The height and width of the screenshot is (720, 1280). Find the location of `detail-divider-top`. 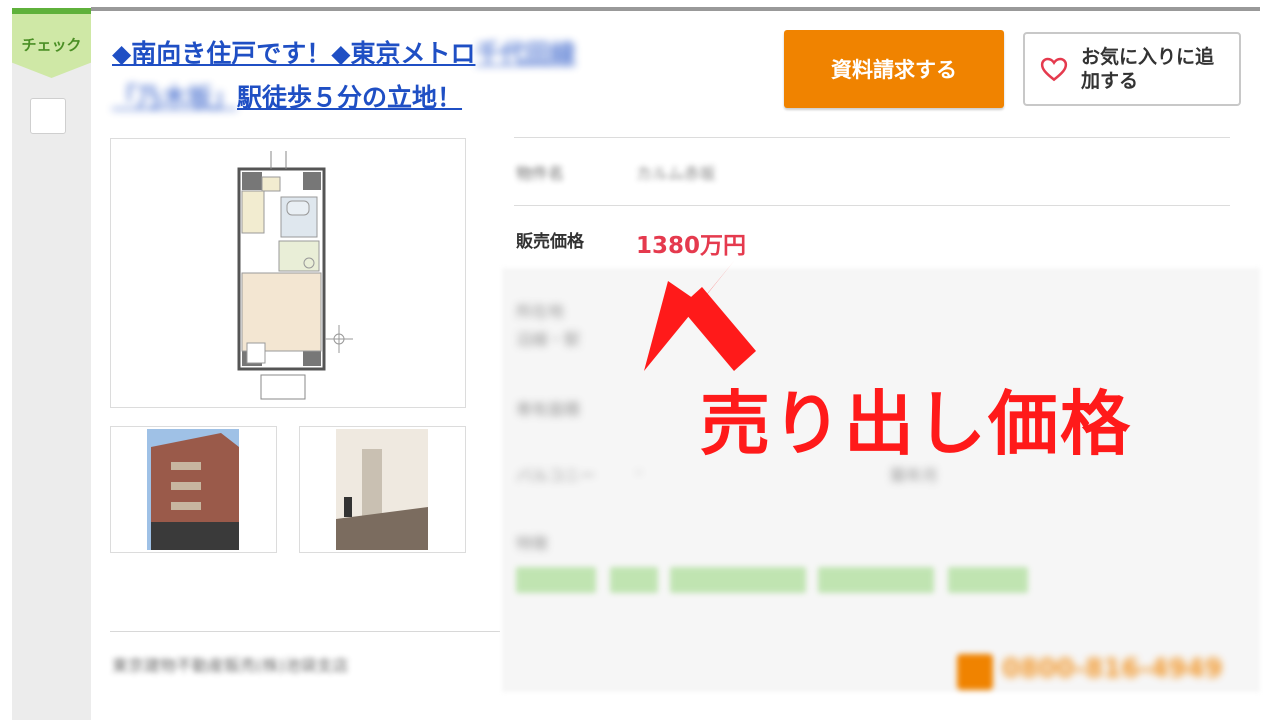

detail-divider-top is located at coordinates (872, 137).